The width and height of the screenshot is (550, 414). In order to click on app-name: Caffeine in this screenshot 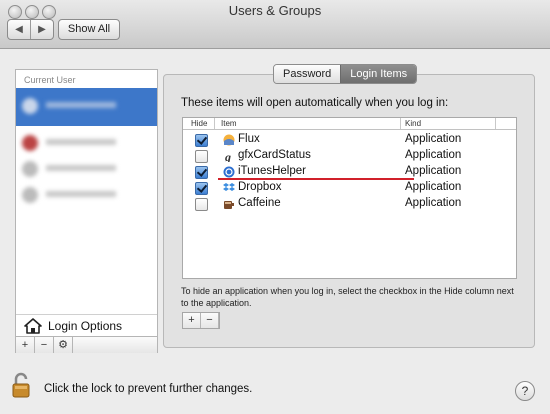, I will do `click(259, 203)`.